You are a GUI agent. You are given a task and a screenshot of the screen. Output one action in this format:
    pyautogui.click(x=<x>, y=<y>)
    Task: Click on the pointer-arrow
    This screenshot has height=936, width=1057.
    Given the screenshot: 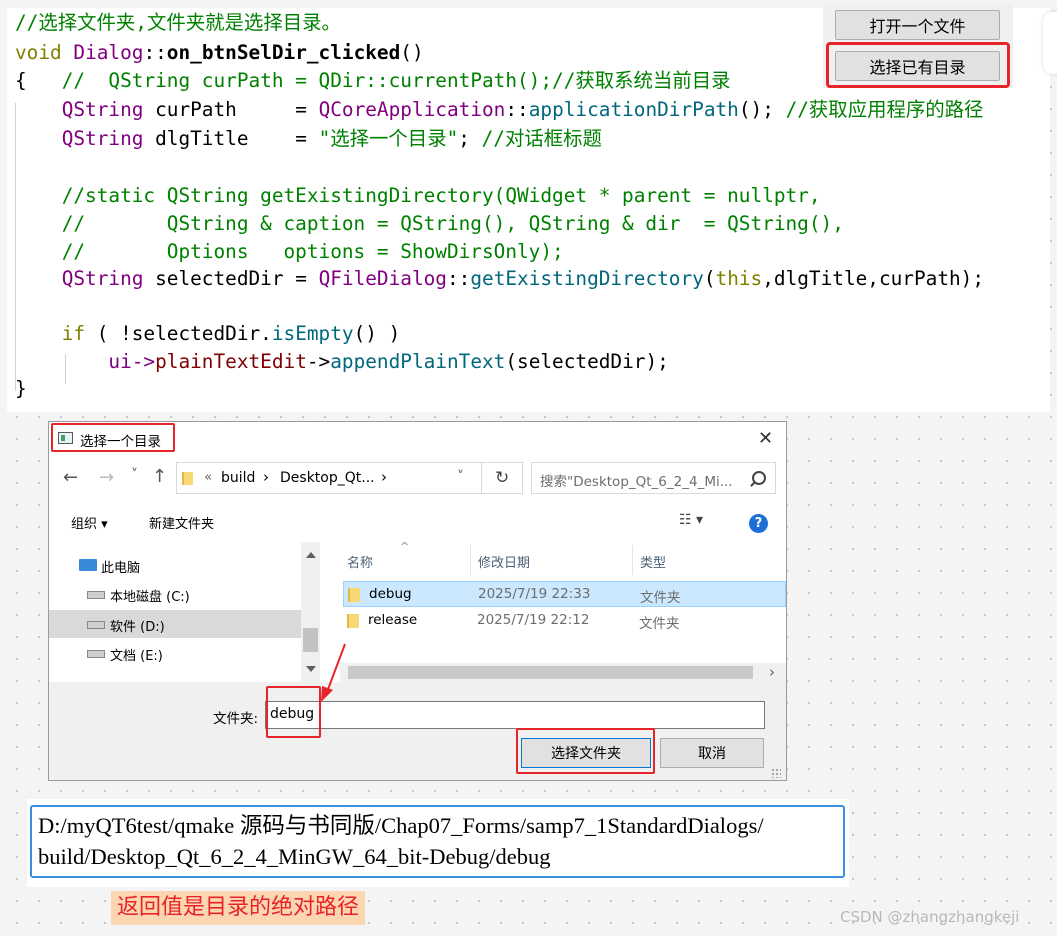 What is the action you would take?
    pyautogui.click(x=333, y=672)
    